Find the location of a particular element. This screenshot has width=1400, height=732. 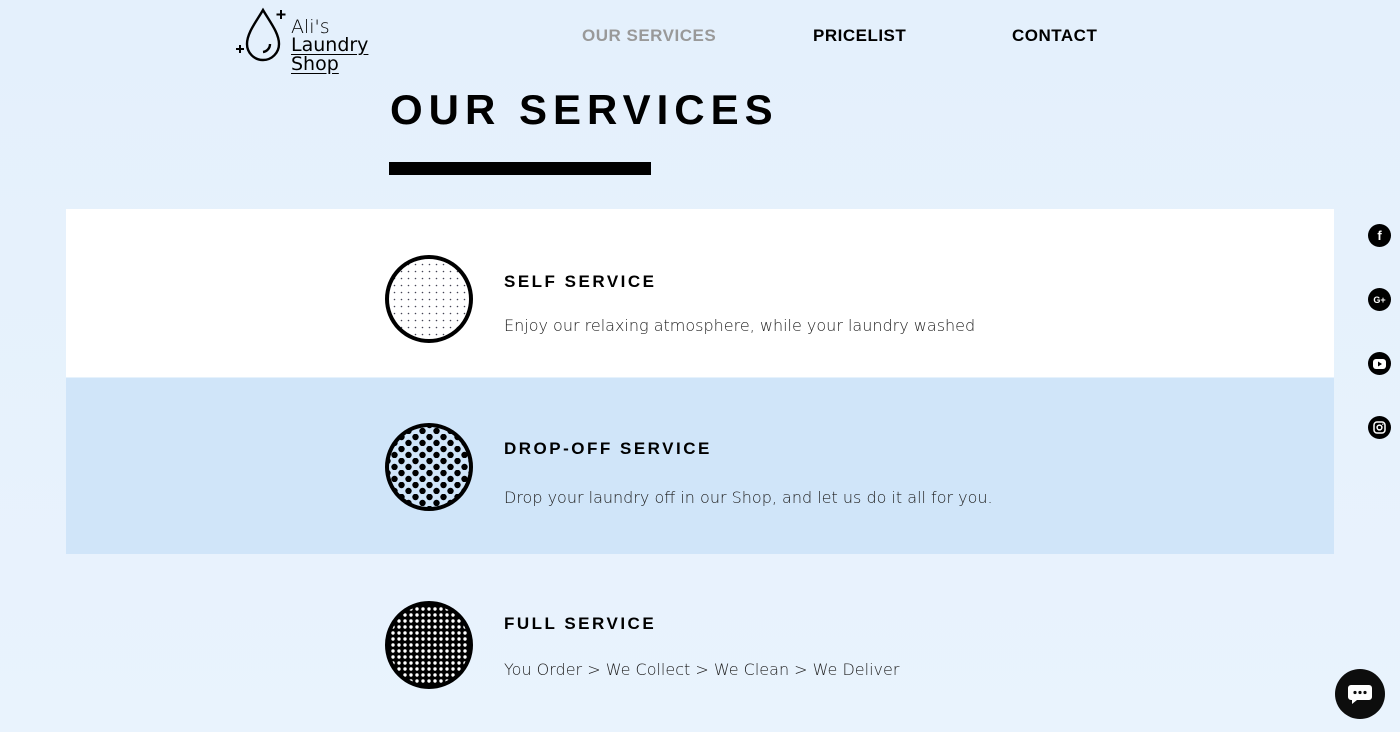

youtube-icon is located at coordinates (1379, 363).